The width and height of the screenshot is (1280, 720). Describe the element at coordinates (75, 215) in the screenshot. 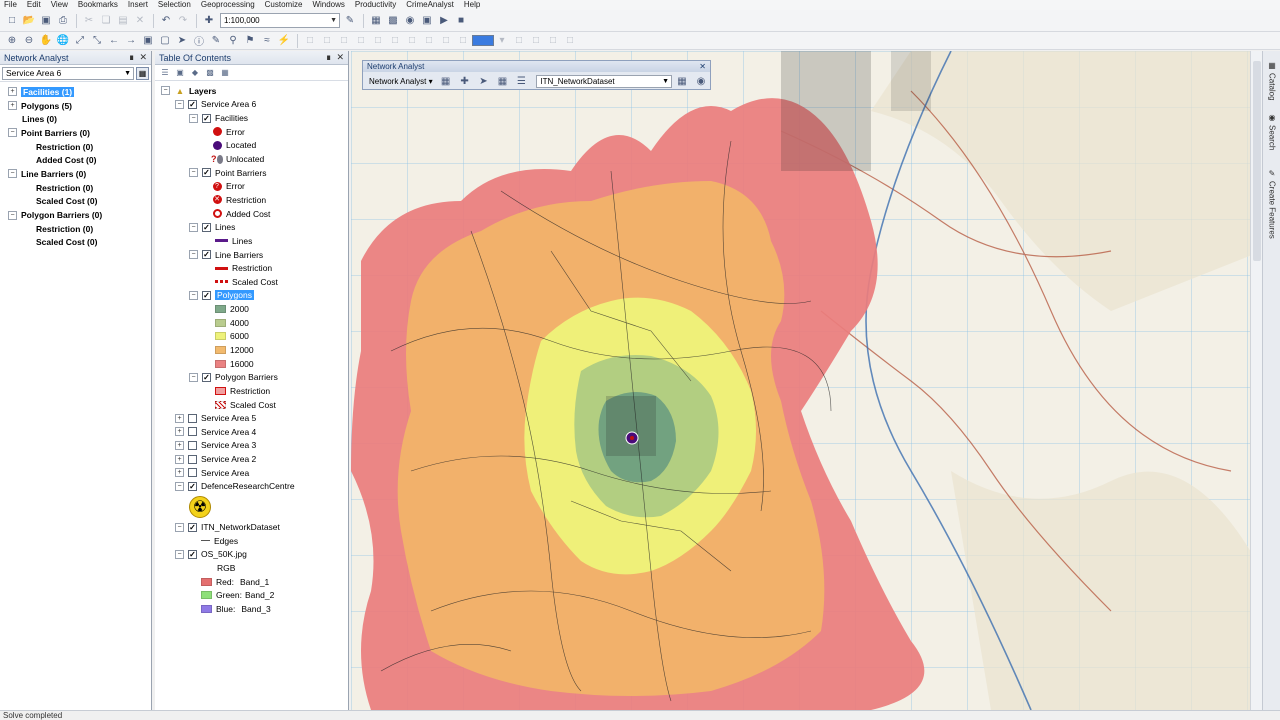

I see `na-class-polygon-barriers: − Polygon Barriers (0)` at that location.